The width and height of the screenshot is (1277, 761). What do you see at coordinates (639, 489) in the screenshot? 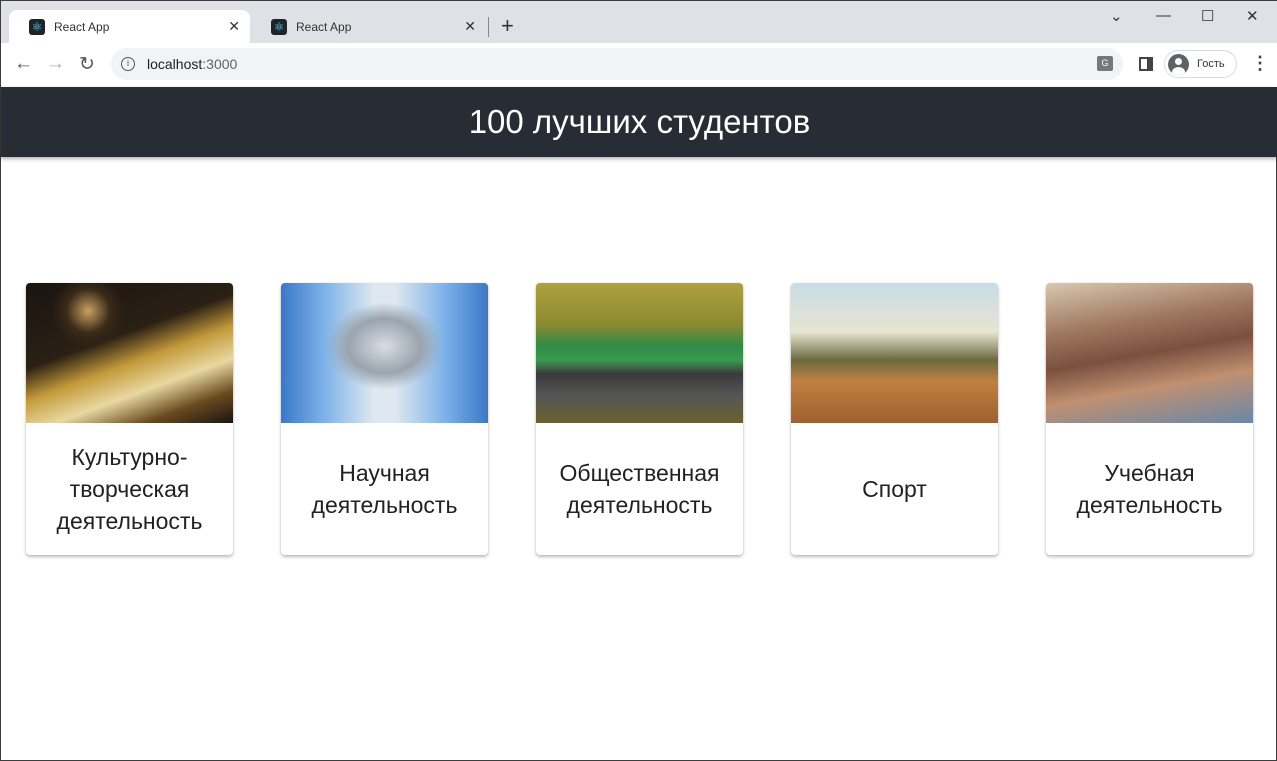
I see `category-label: Общественная деятельность` at bounding box center [639, 489].